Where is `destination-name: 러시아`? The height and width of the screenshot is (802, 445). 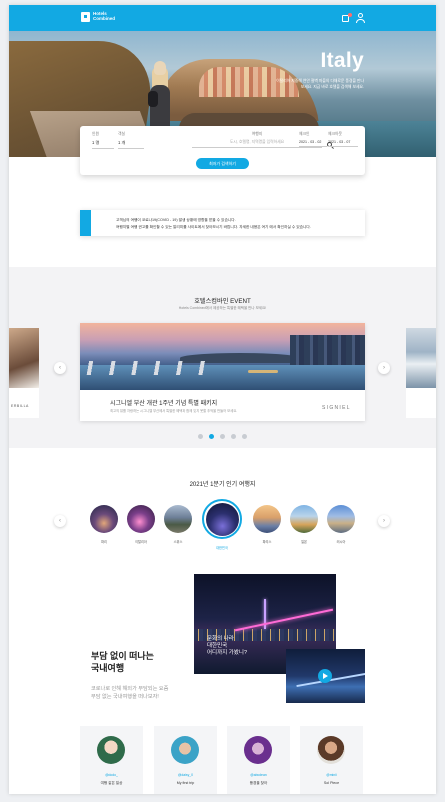 destination-name: 러시아 is located at coordinates (341, 542).